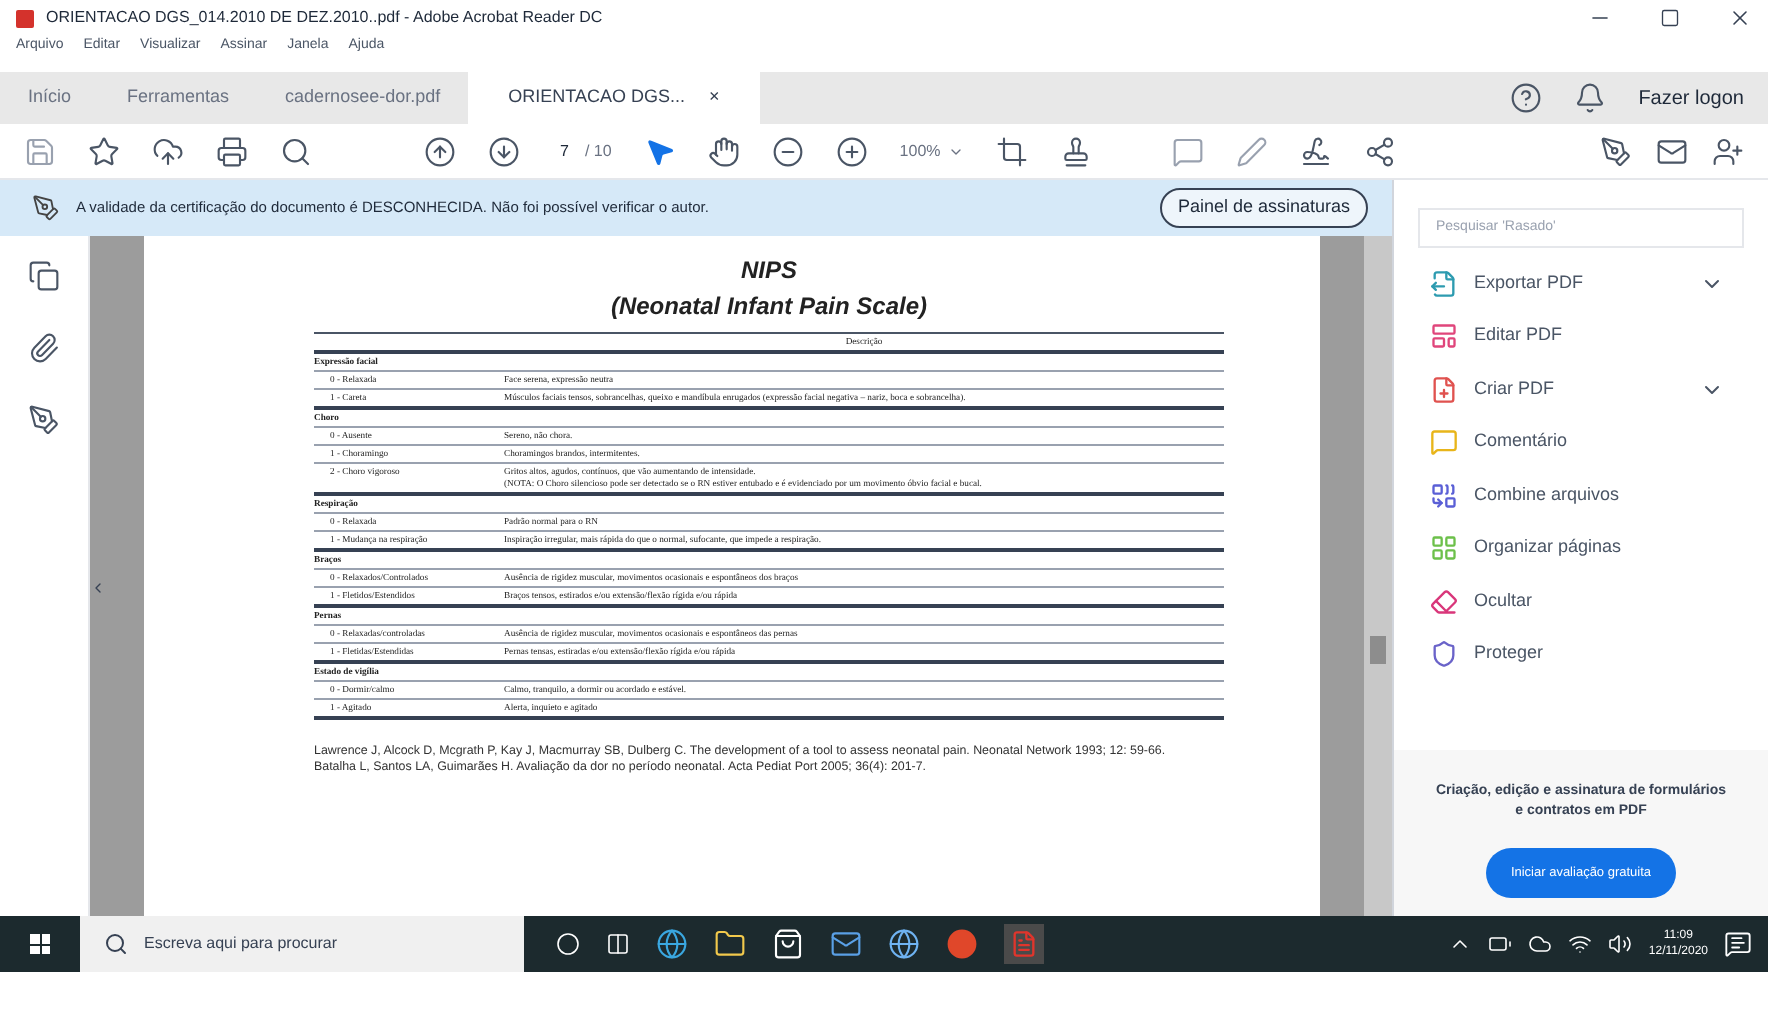  What do you see at coordinates (363, 98) in the screenshot?
I see `tab: cadernosee-dor.pdf` at bounding box center [363, 98].